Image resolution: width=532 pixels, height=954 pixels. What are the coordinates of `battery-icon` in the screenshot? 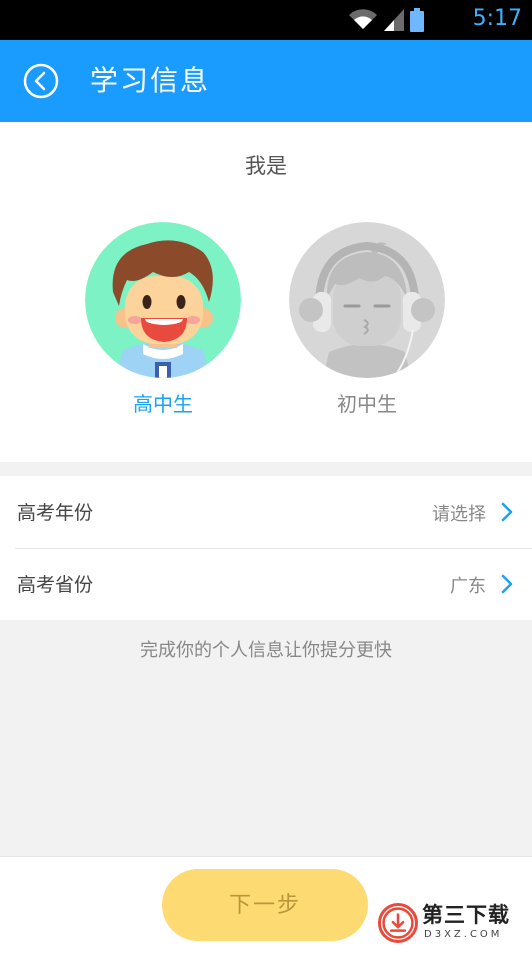 It's located at (417, 20).